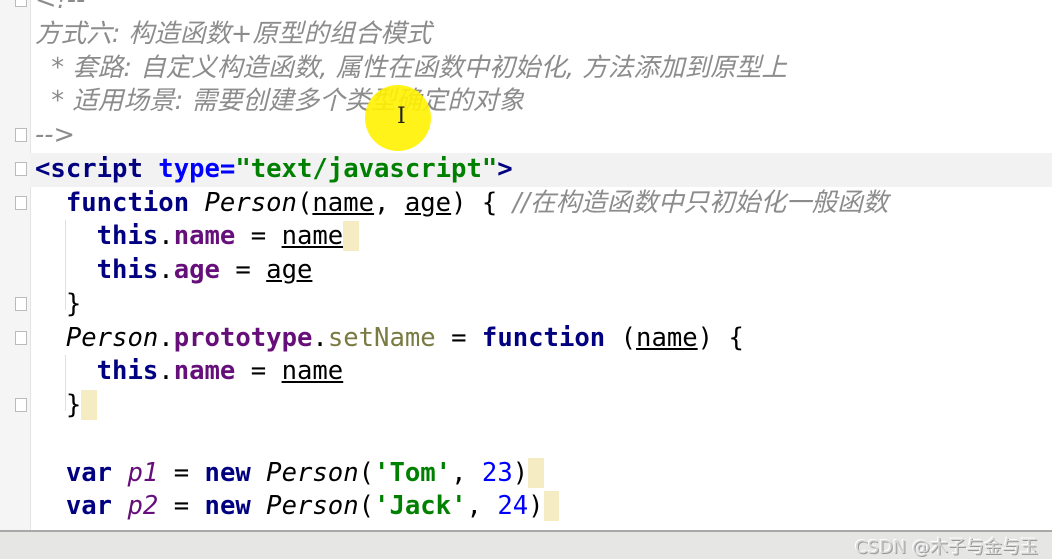 This screenshot has height=559, width=1052. I want to click on code-token-comment: * 套路: 自定义构造函数, 属性在函数中初始化, 方法添加到原型上, so click(411, 67).